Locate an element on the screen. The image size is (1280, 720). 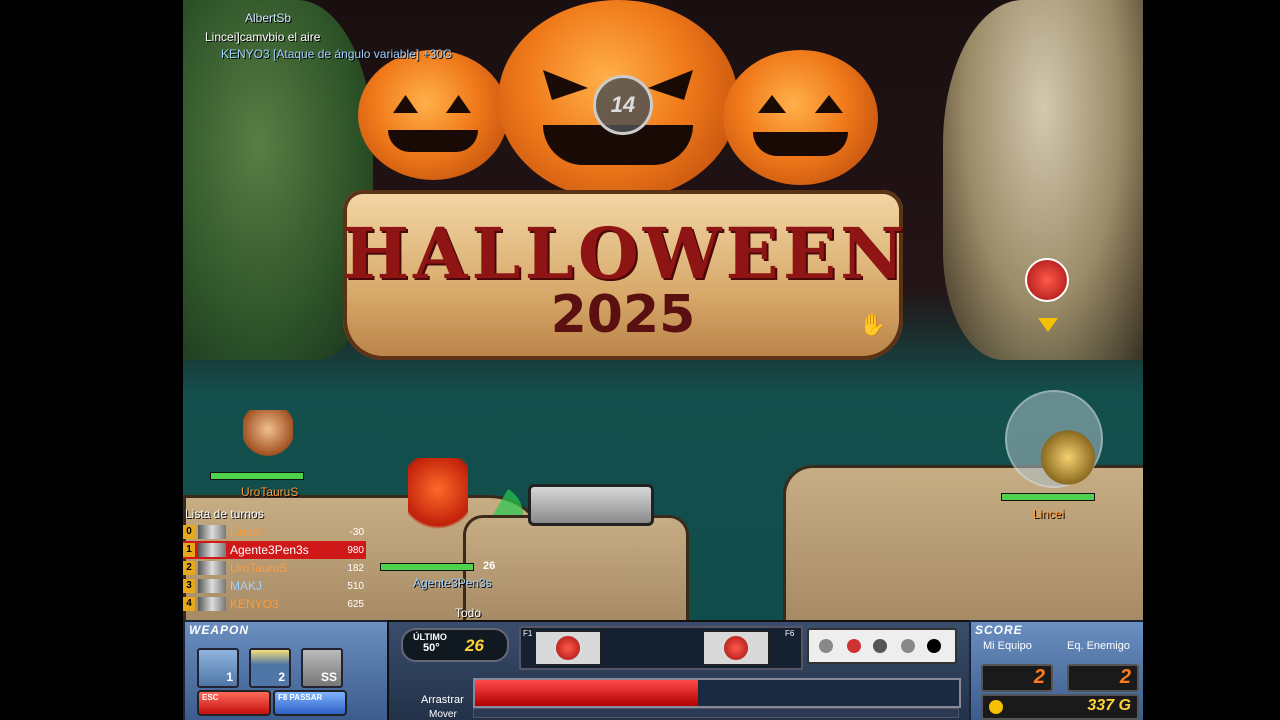
chat-line: KENYO3 [Ataque de ángulo variable] +30G is located at coordinates (337, 54).